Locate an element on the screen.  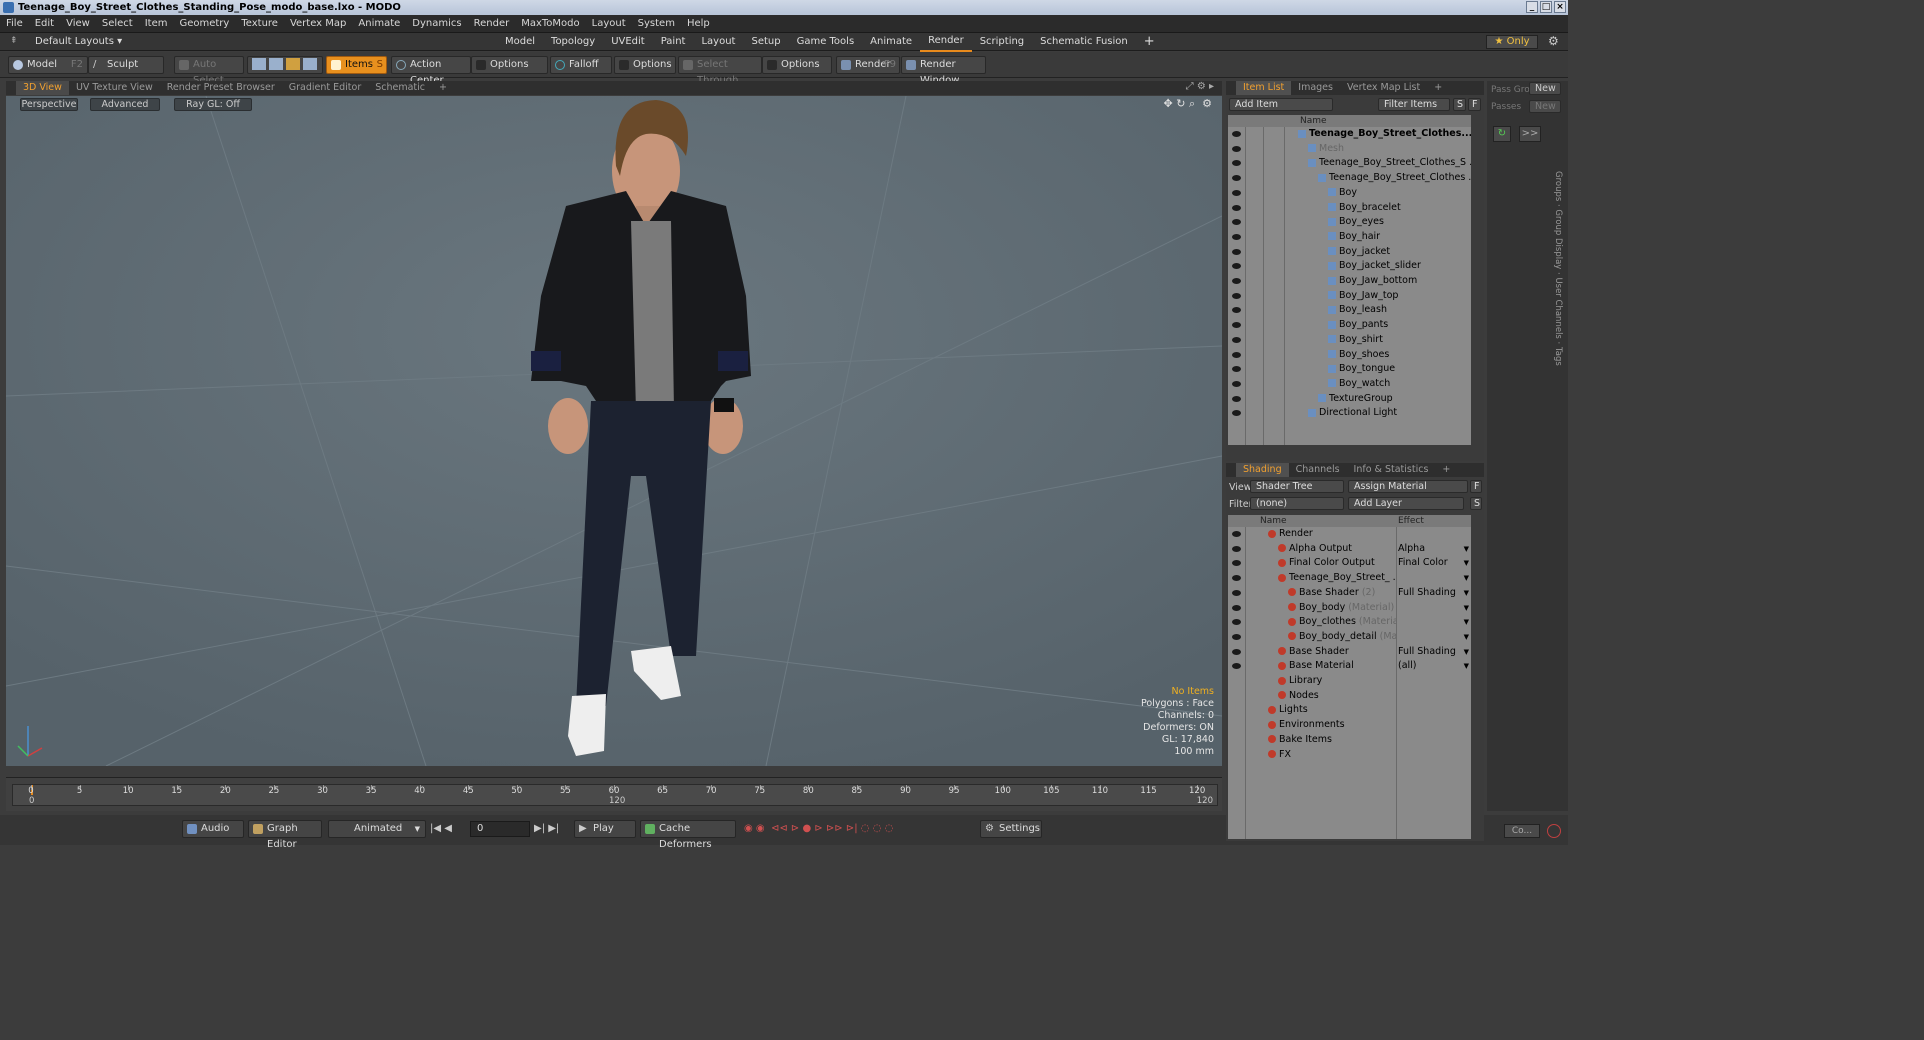
model-button: Model F2 is located at coordinates (48, 65).